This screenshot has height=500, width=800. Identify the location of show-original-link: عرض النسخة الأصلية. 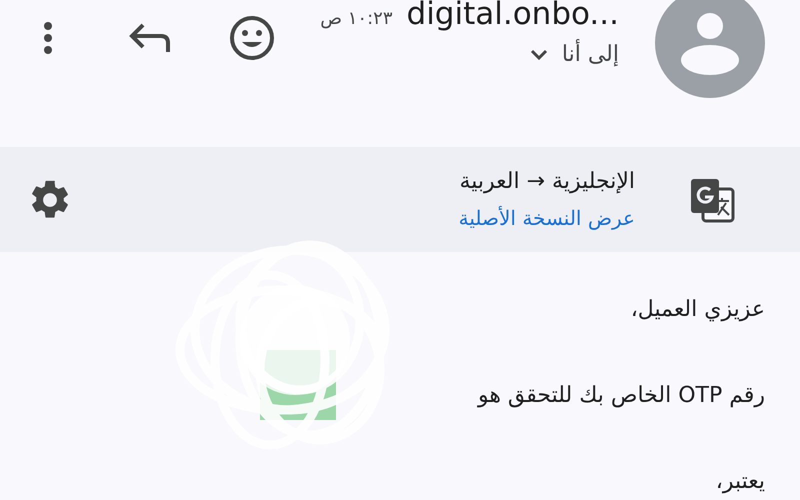
(546, 218).